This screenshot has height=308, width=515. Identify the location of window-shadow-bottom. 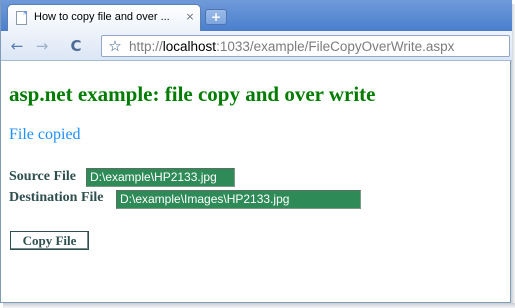
(259, 305).